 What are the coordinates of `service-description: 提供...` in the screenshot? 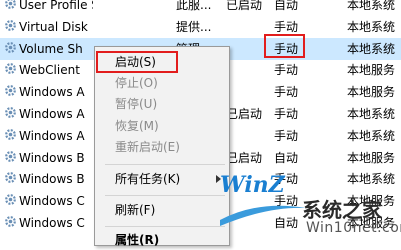 It's located at (194, 26).